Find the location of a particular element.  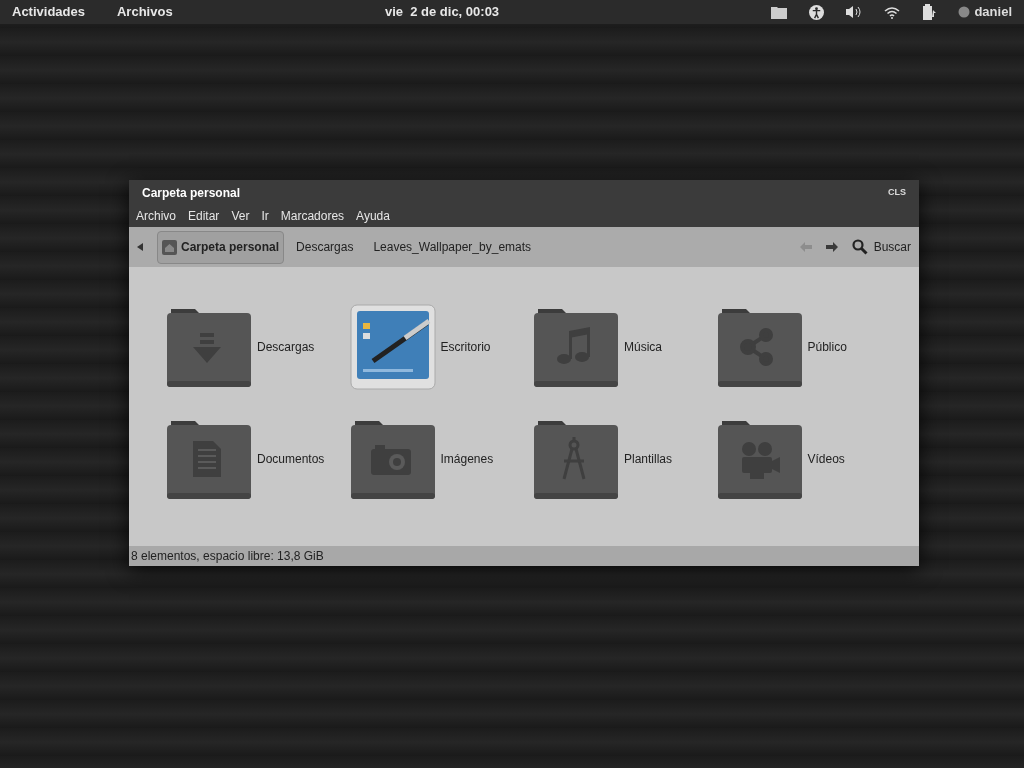

menu-item: Marcadores is located at coordinates (312, 216).